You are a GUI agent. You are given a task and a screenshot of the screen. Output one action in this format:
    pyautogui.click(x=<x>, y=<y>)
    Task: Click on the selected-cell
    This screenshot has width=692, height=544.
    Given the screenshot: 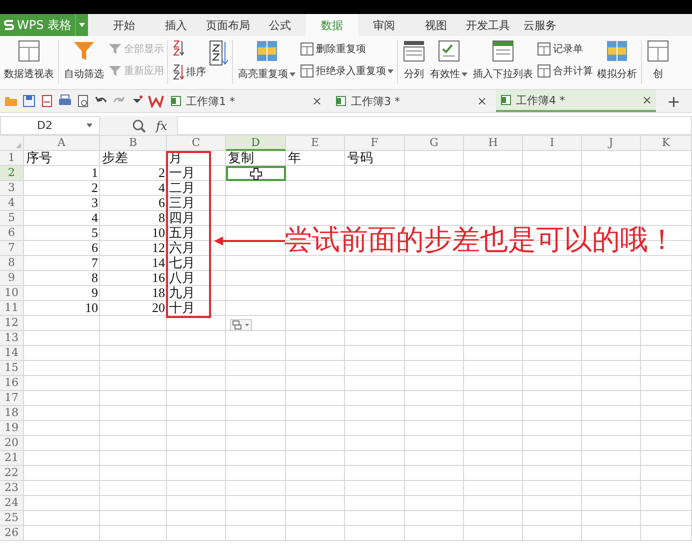 What is the action you would take?
    pyautogui.click(x=256, y=173)
    